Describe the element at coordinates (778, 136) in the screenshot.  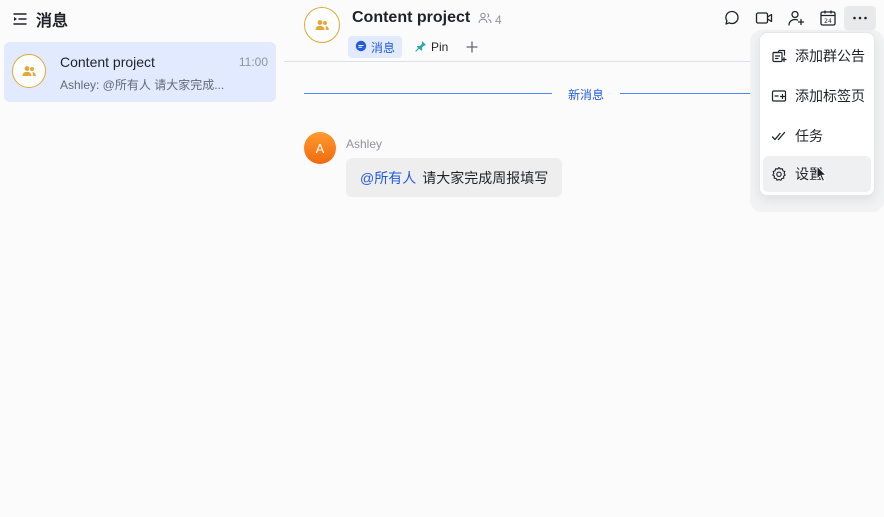
I see `task-icon` at that location.